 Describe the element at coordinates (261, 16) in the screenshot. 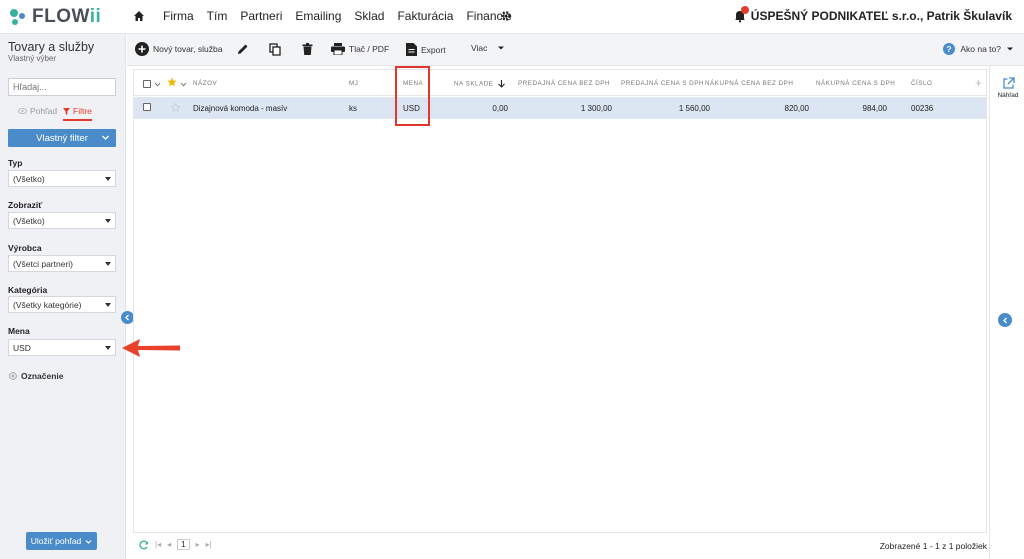

I see `nav-item-partneri: Partneri` at that location.